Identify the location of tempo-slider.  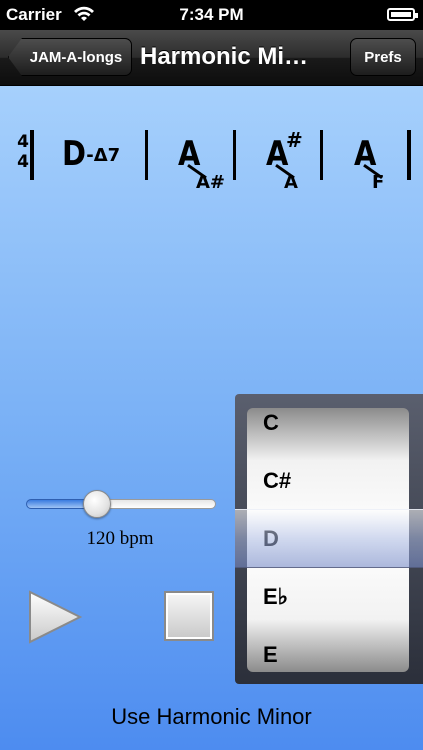
(121, 504).